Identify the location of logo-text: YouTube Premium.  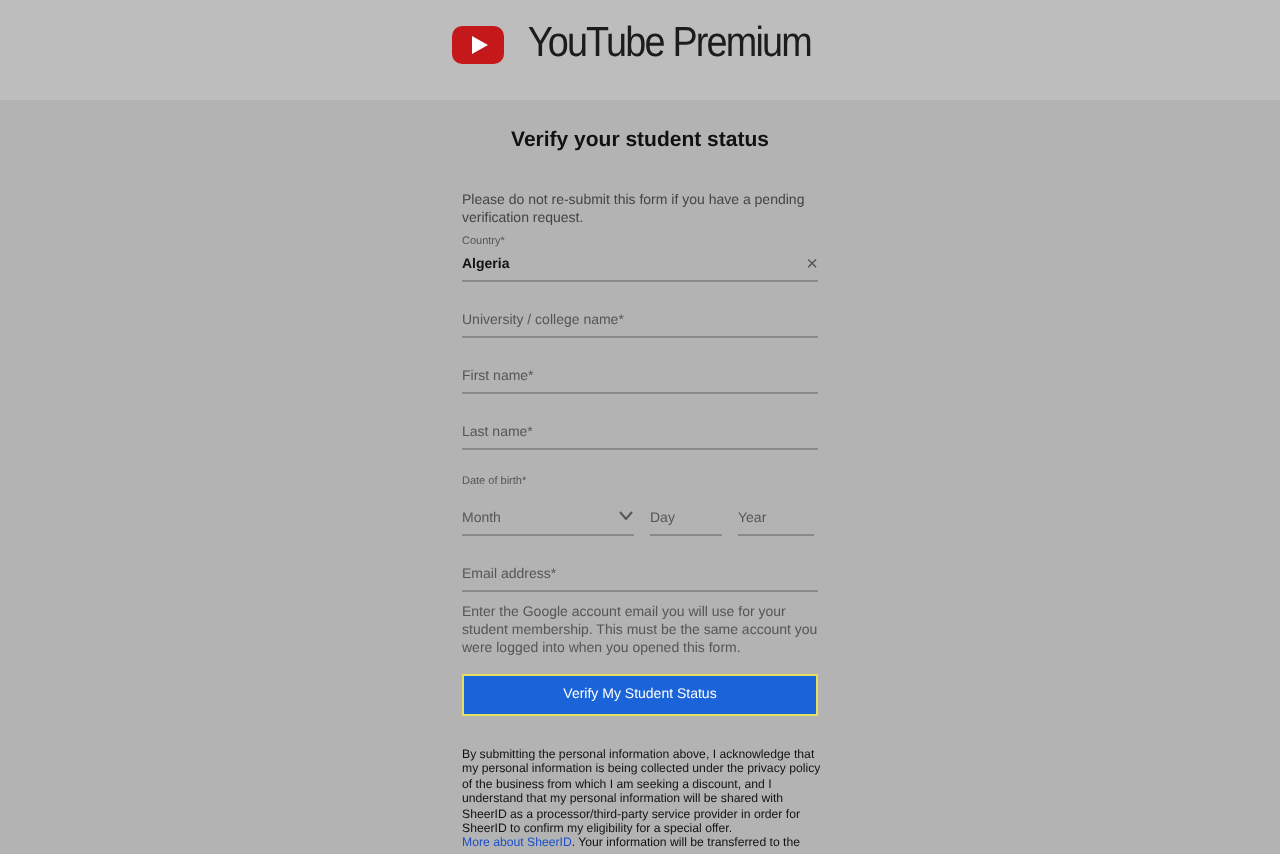
(670, 44).